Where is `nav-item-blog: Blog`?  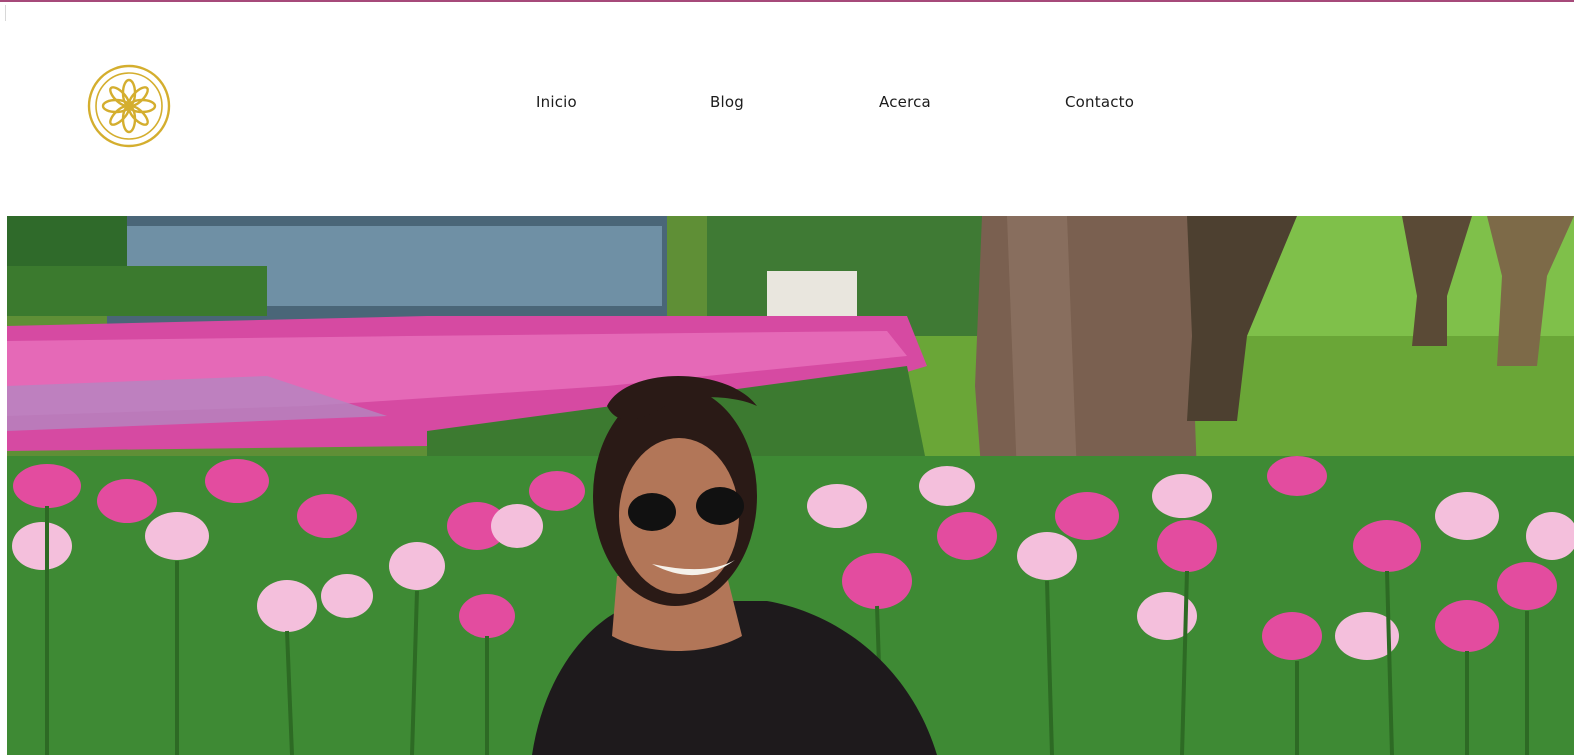 nav-item-blog: Blog is located at coordinates (727, 102).